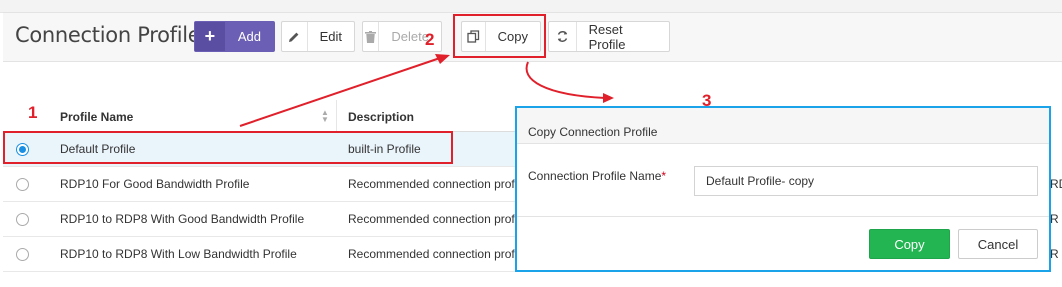 The width and height of the screenshot is (1062, 287). What do you see at coordinates (340, 92) in the screenshot?
I see `arrow-step1-to-step2` at bounding box center [340, 92].